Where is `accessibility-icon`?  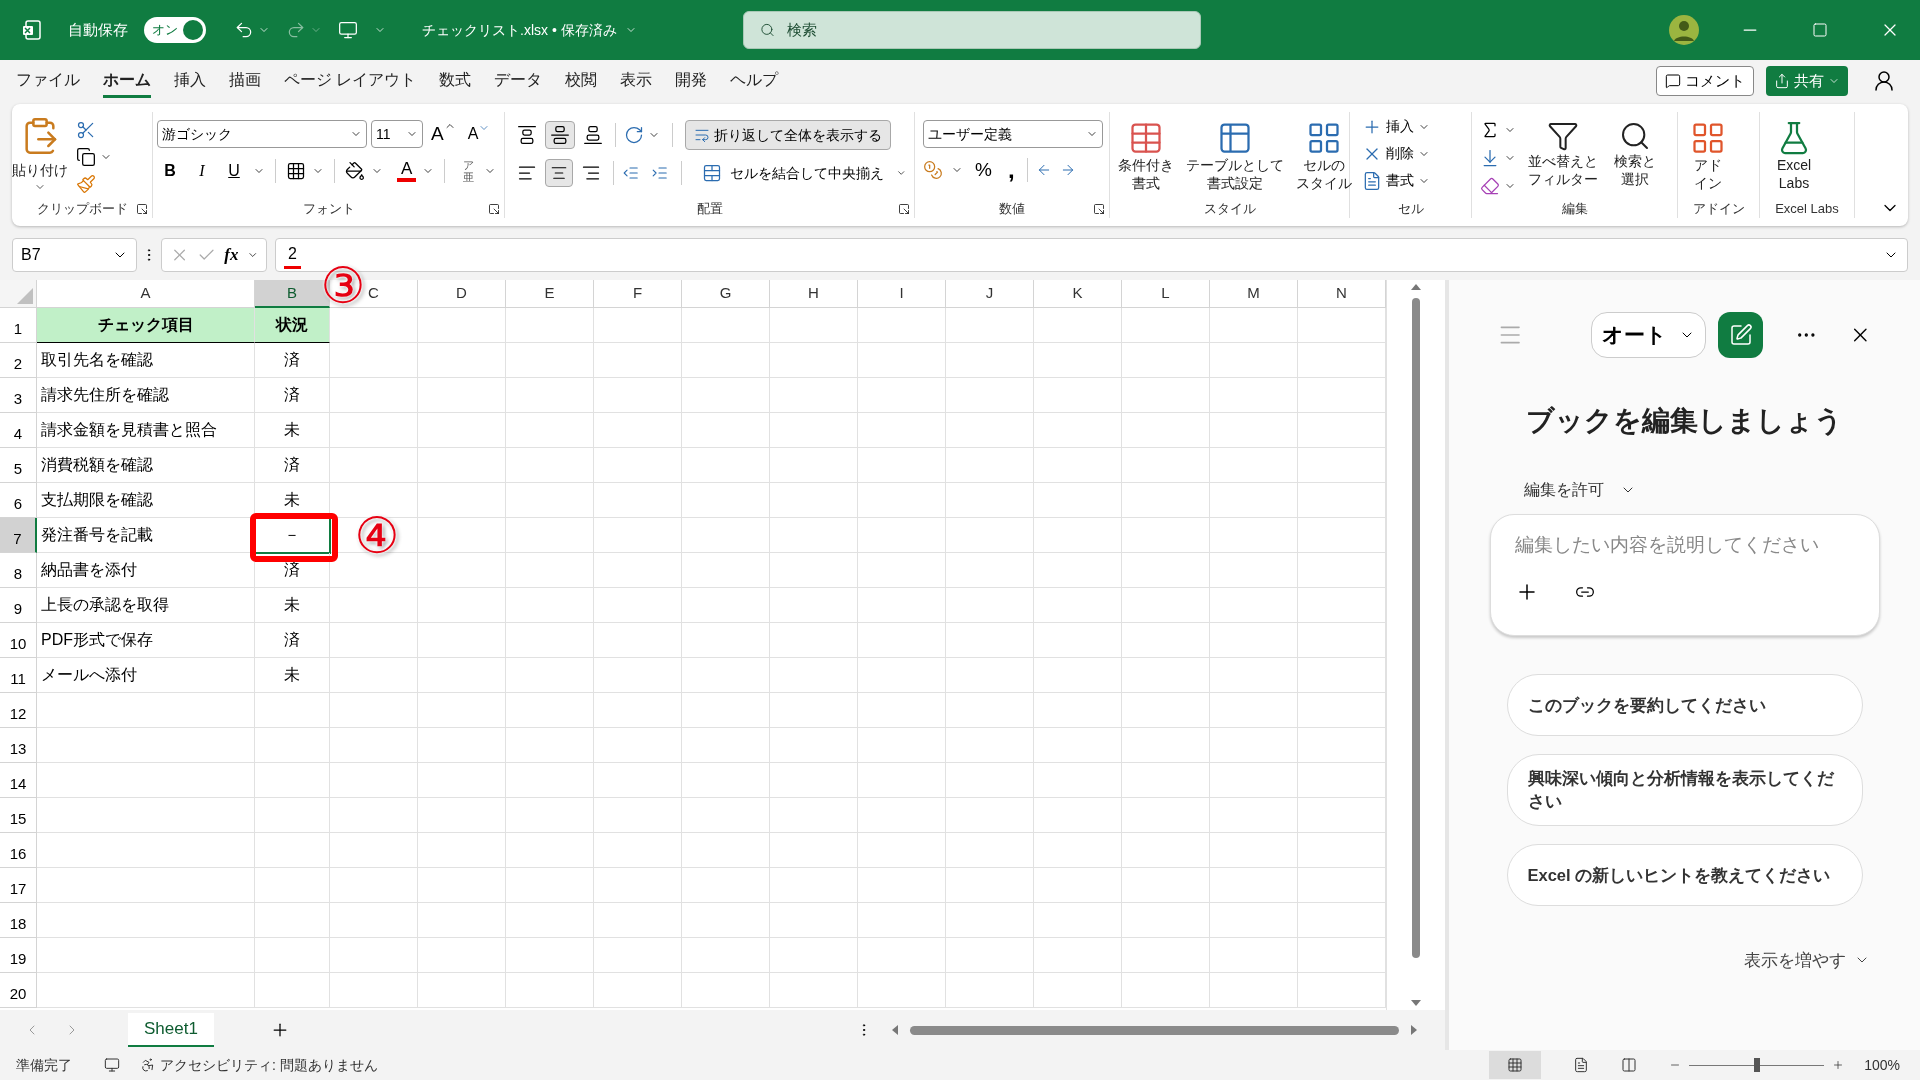 accessibility-icon is located at coordinates (148, 1065).